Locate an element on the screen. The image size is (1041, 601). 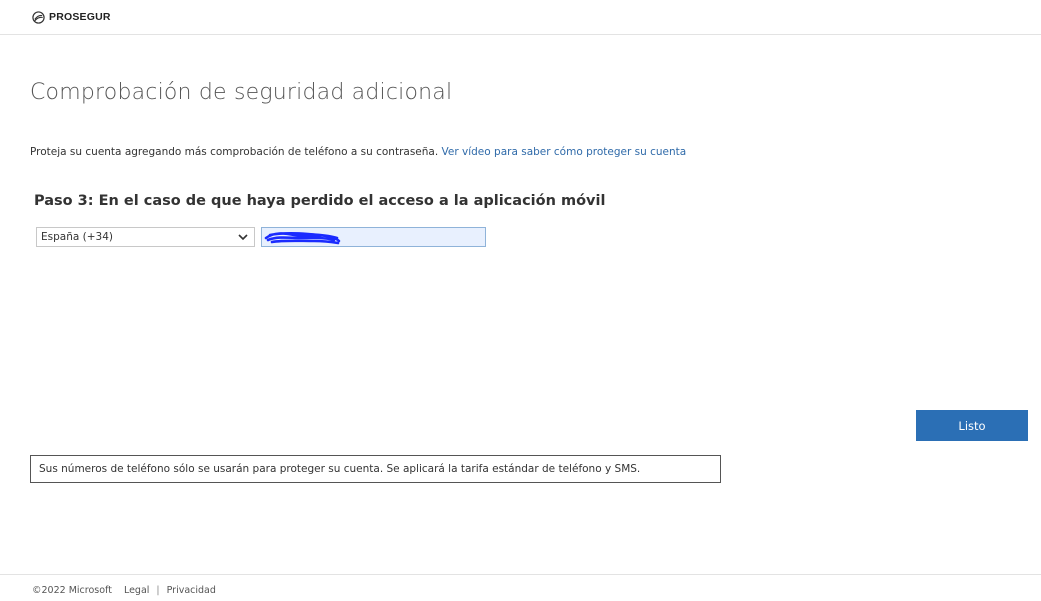
country-code-select: España (+34) is located at coordinates (145, 237).